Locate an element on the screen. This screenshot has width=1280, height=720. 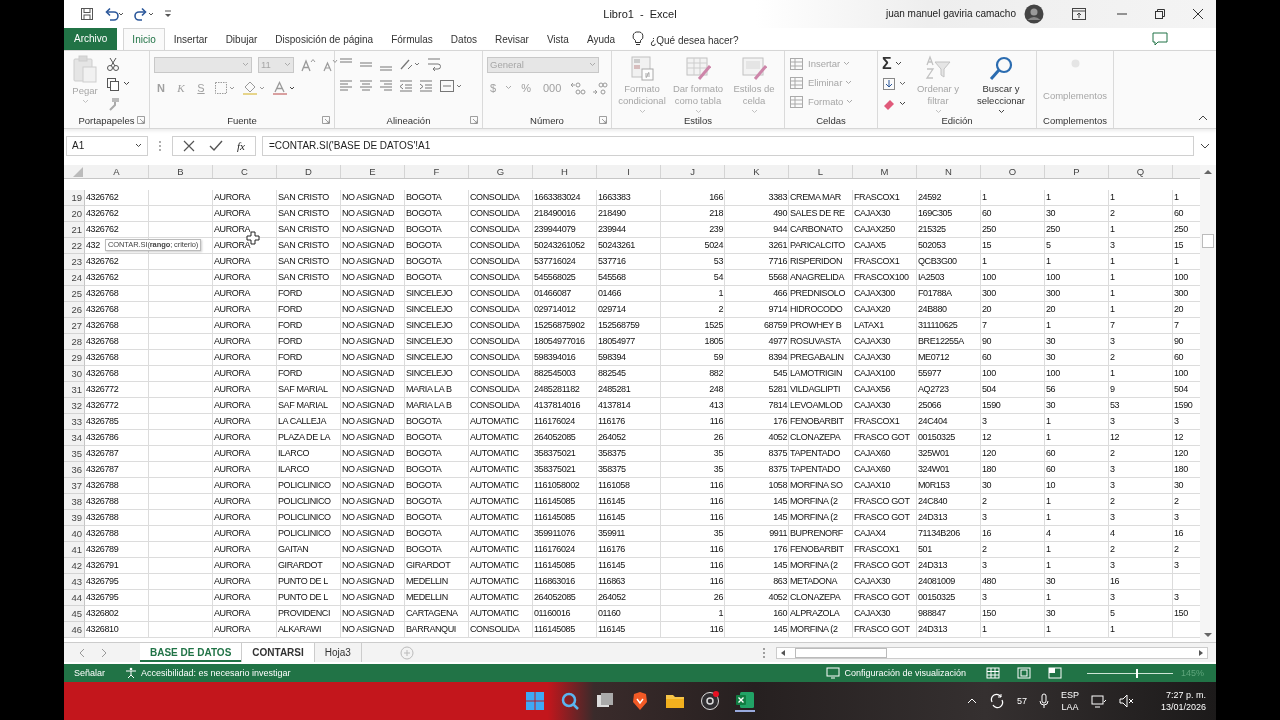
table-cell: 4326795 is located at coordinates (117, 597).